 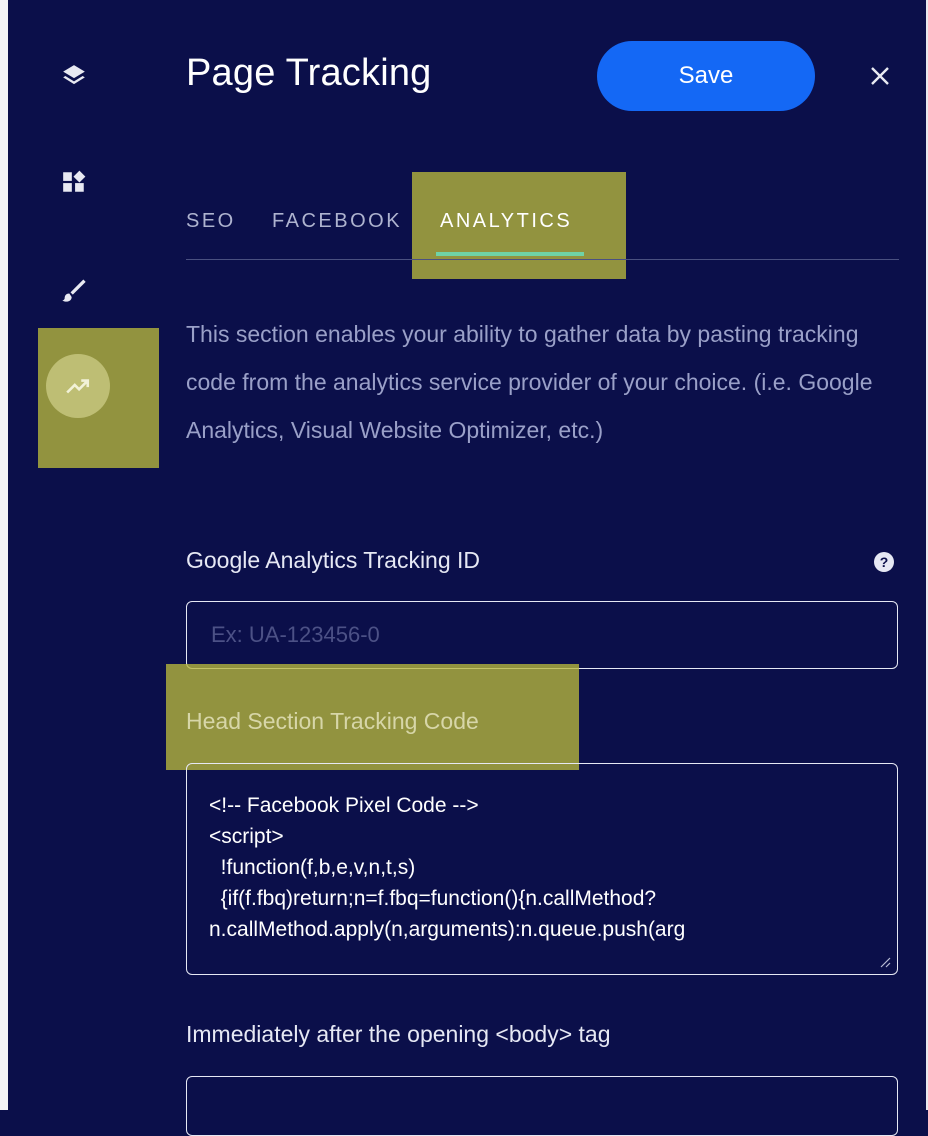 I want to click on body-code-label: Immediately after the opening <body> tag, so click(x=398, y=1034).